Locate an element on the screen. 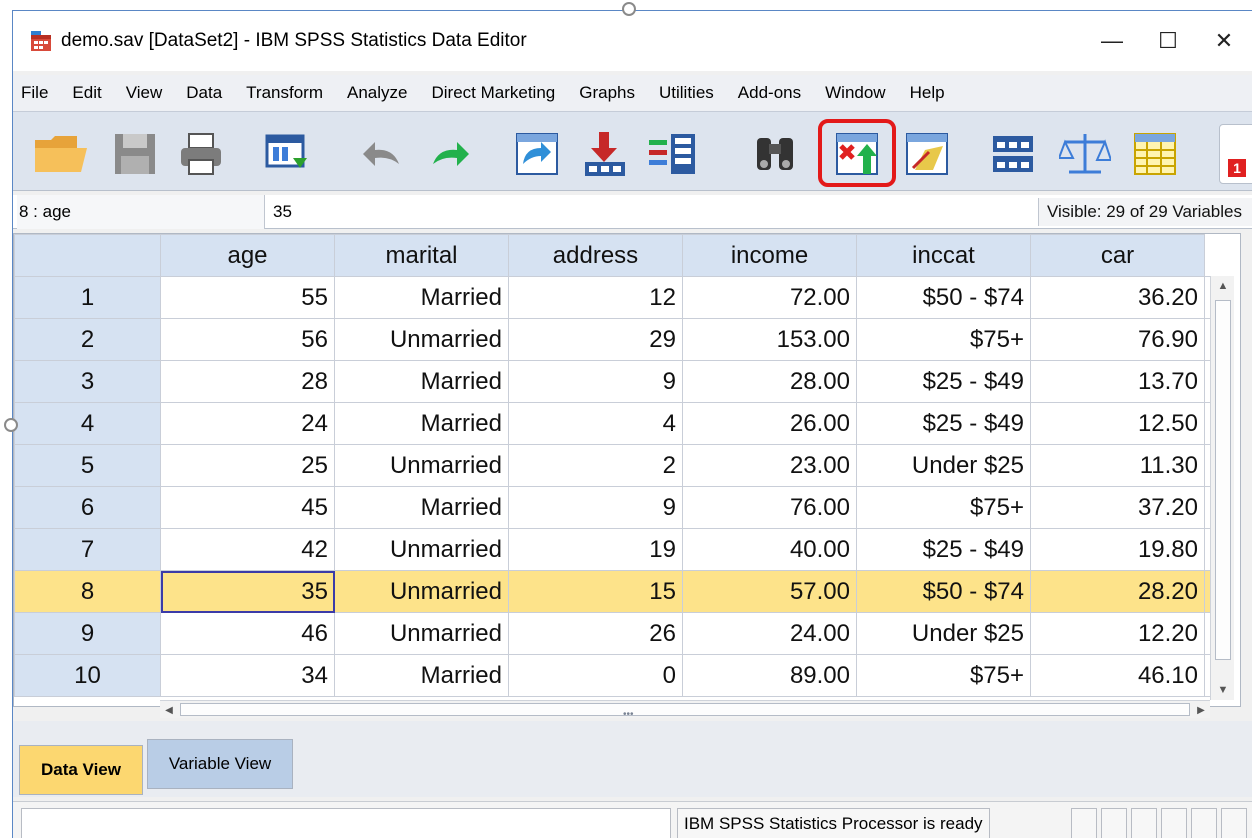 This screenshot has height=838, width=1252. cell-income: 76.00 is located at coordinates (769, 507).